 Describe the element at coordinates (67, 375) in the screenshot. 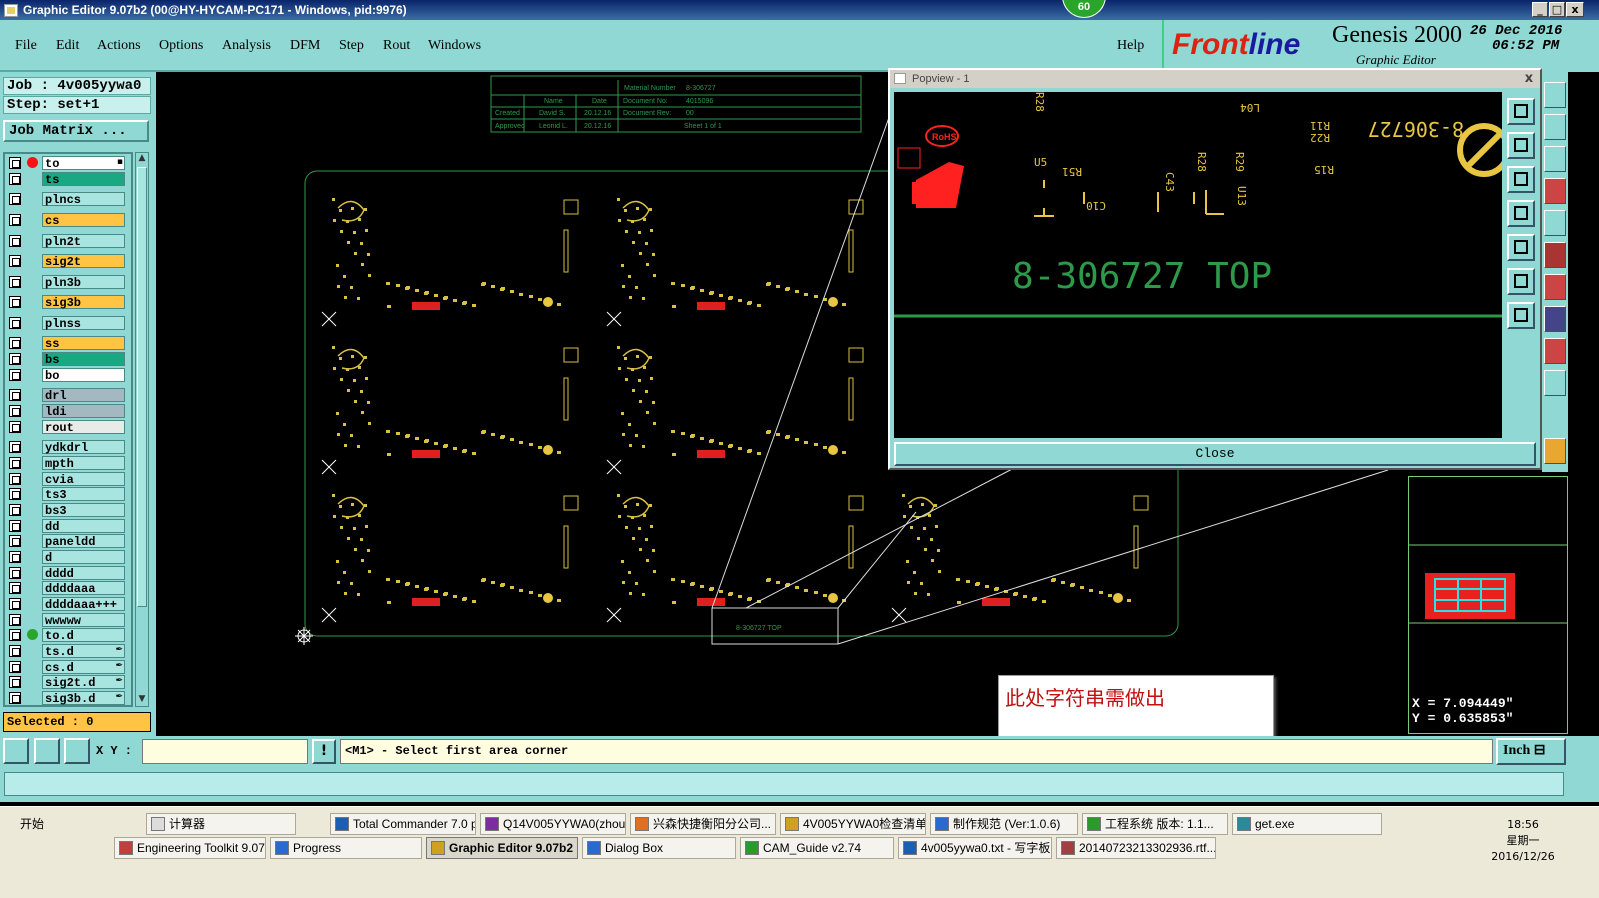

I see `layer-row: bo` at that location.